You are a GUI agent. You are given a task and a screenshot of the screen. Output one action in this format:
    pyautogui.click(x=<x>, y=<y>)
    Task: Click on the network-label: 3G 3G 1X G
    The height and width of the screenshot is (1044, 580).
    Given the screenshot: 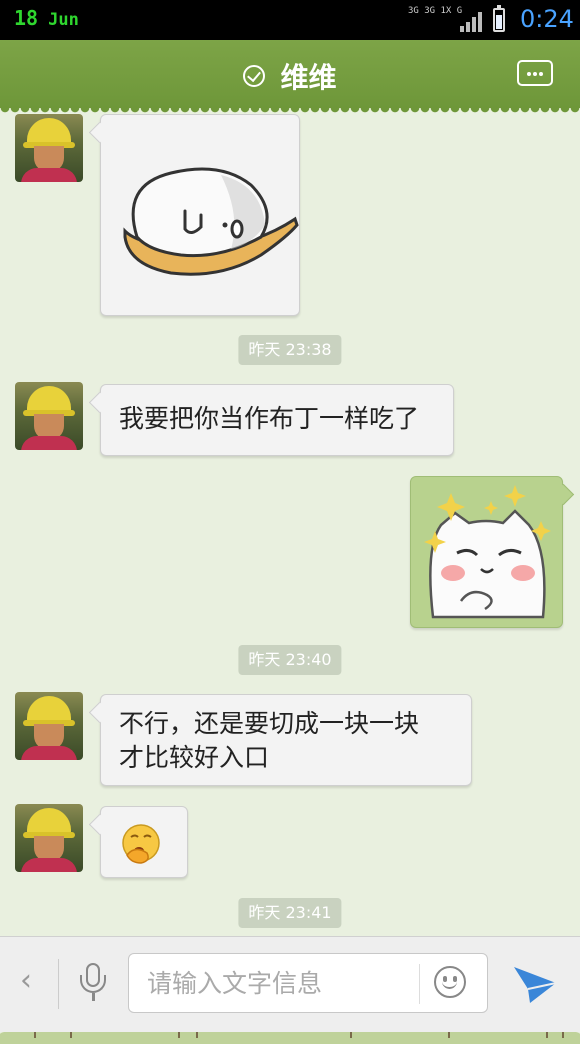 What is the action you would take?
    pyautogui.click(x=435, y=11)
    